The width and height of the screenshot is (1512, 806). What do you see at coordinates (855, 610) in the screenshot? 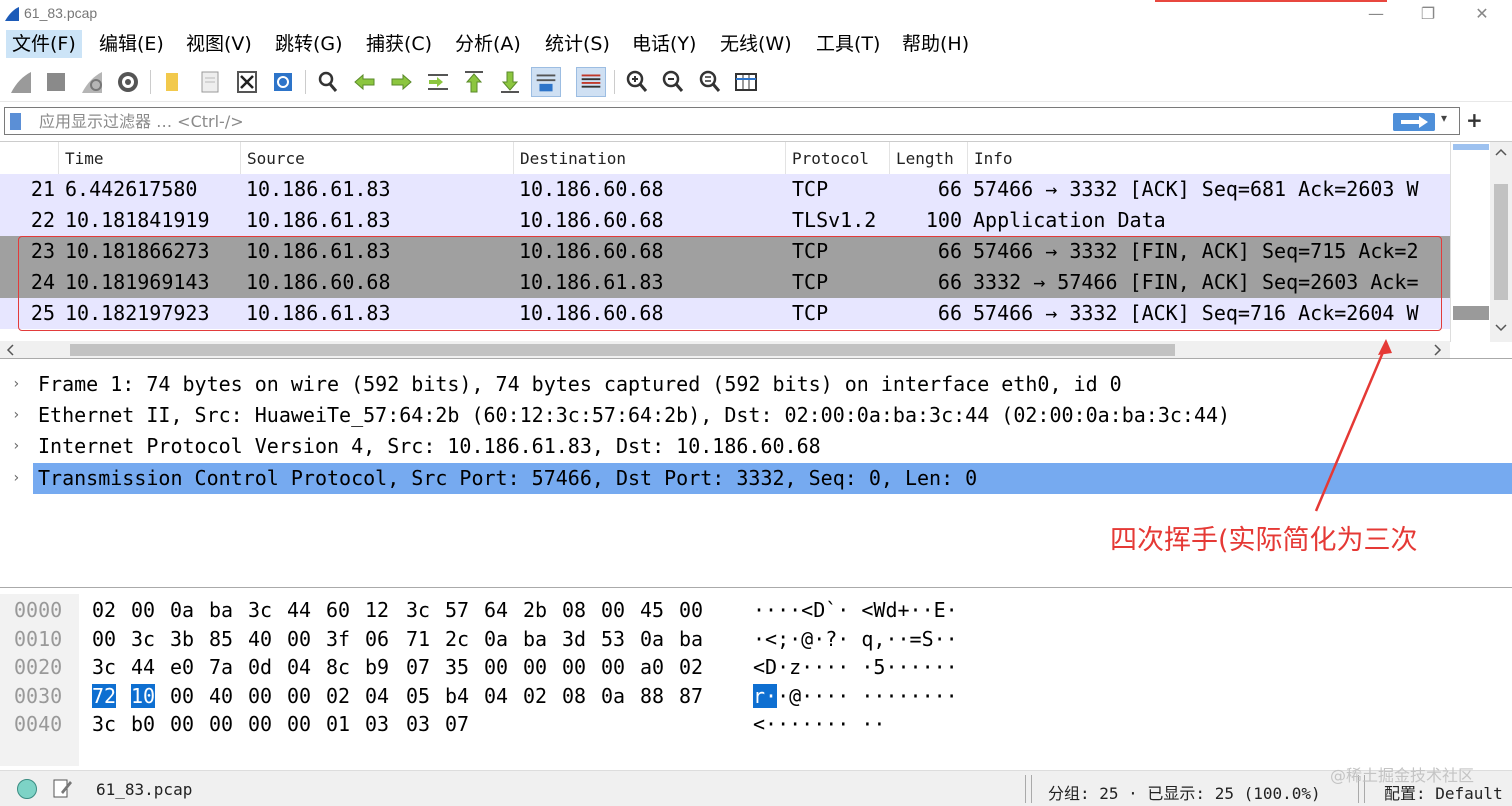
I see `ascii-dump: ····<D`· <Wd+··E·` at bounding box center [855, 610].